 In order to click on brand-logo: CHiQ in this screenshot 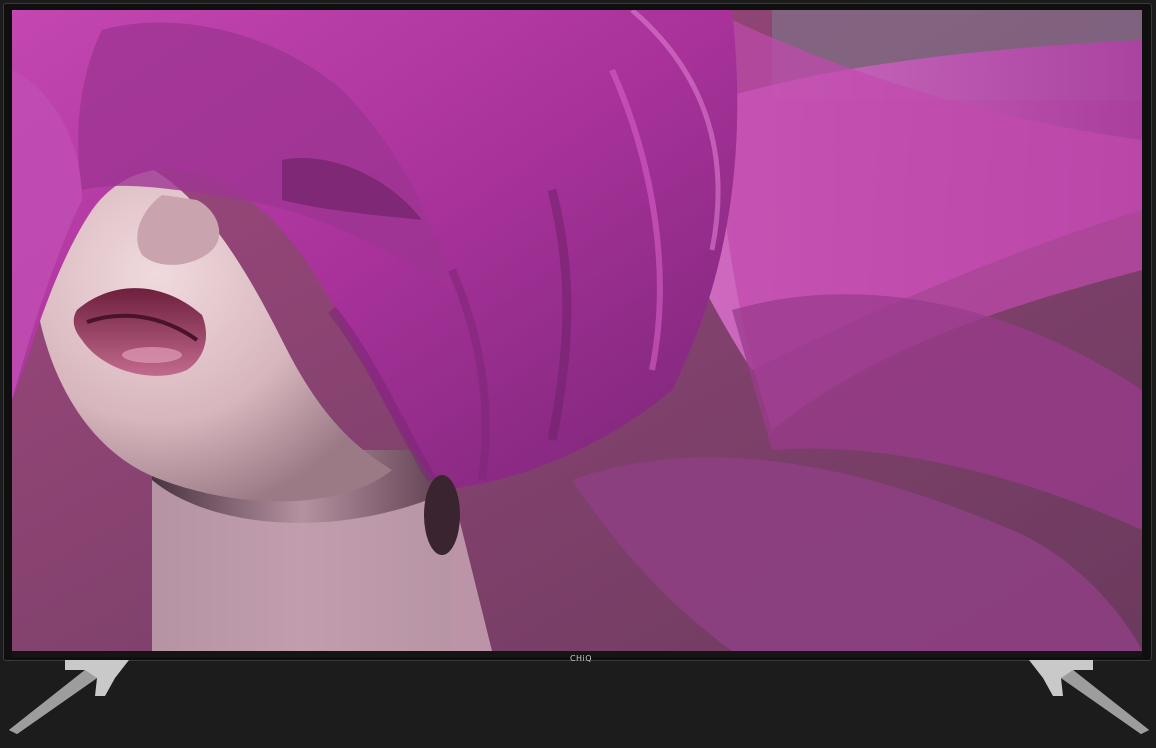, I will do `click(581, 658)`.